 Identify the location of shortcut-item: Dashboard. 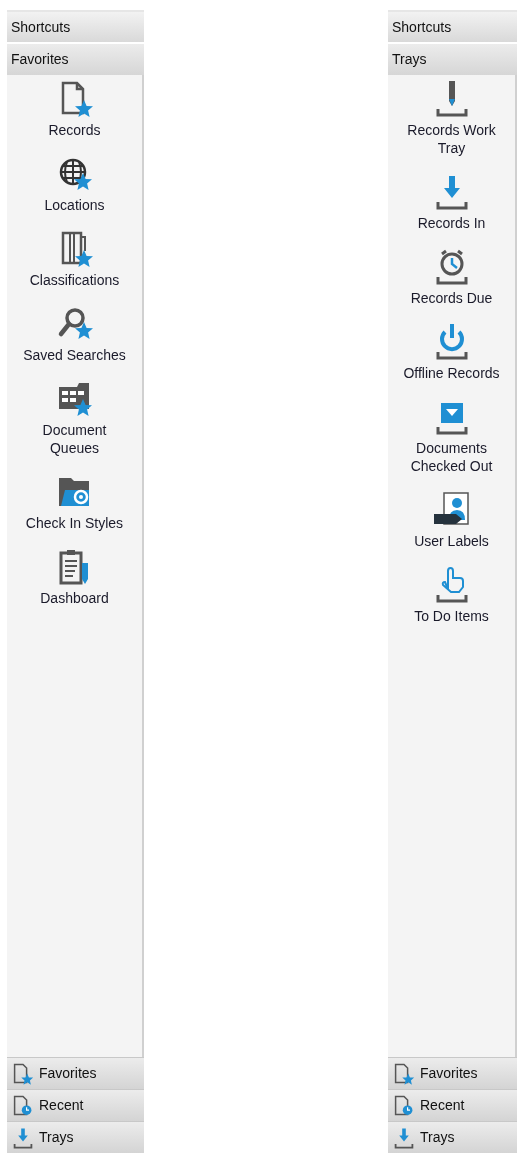
(74, 584).